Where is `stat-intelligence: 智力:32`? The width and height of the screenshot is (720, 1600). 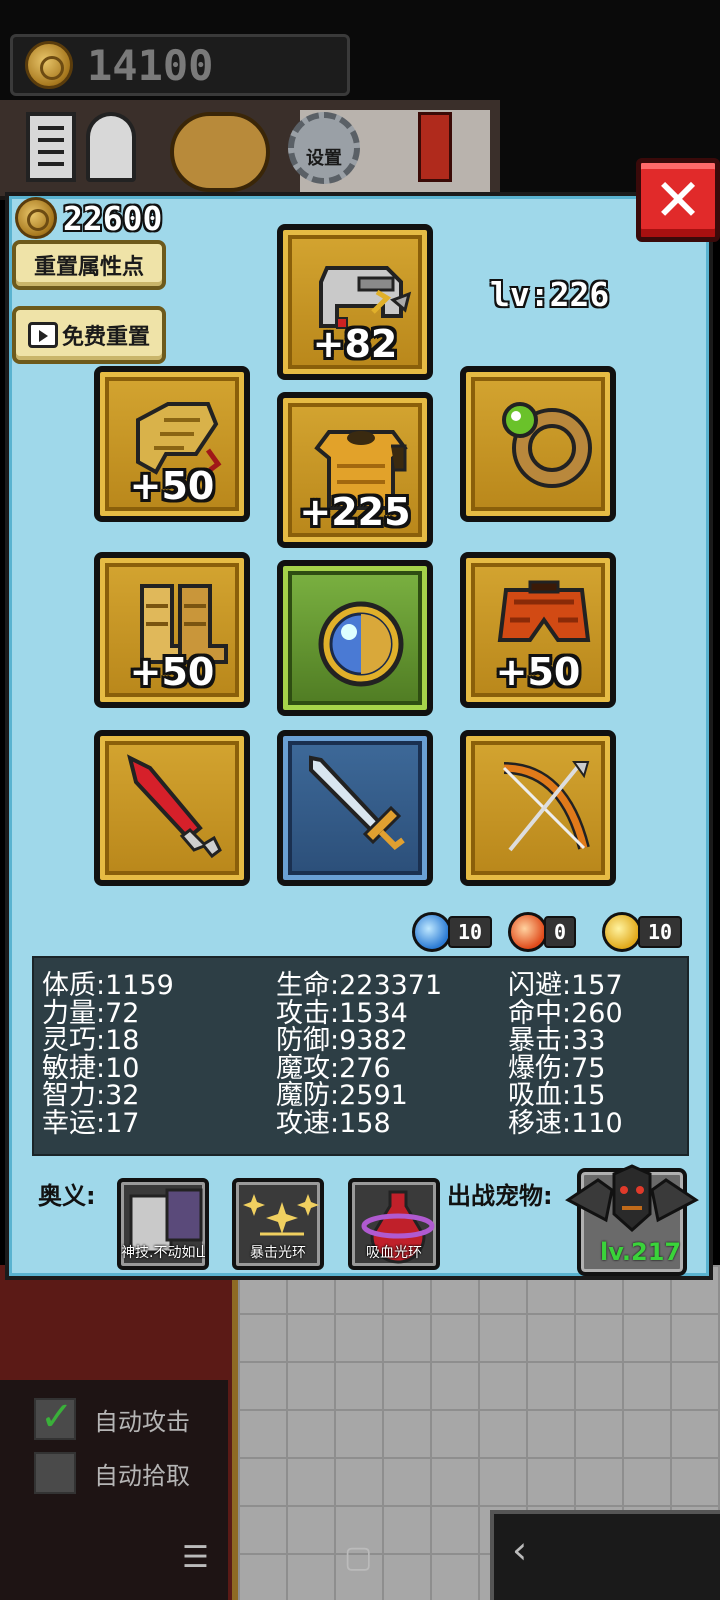 stat-intelligence: 智力:32 is located at coordinates (91, 1095).